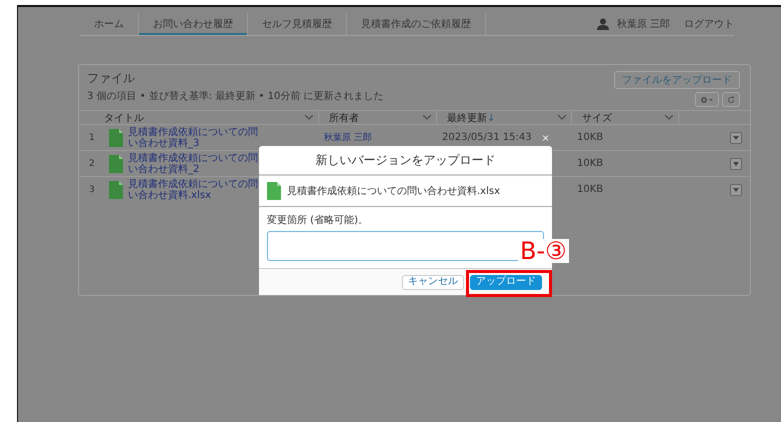 The width and height of the screenshot is (781, 422). Describe the element at coordinates (546, 138) in the screenshot. I see `close-button: ×` at that location.